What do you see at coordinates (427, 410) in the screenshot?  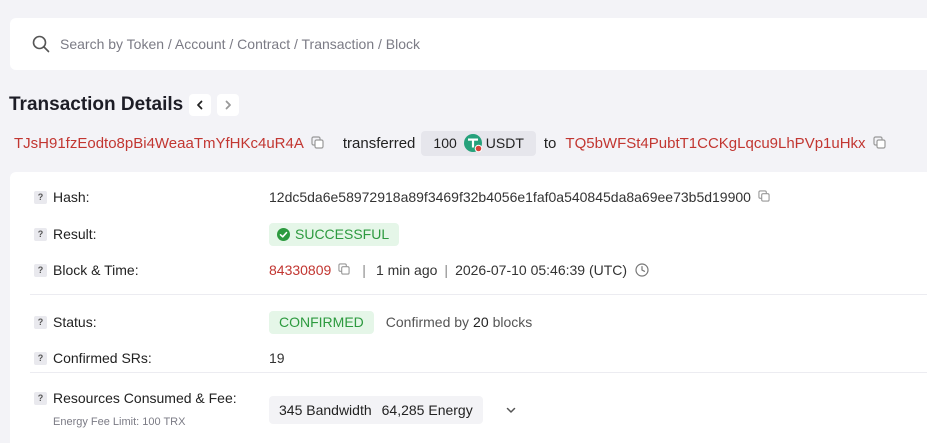 I see `energy-value: 64,285 Energy` at bounding box center [427, 410].